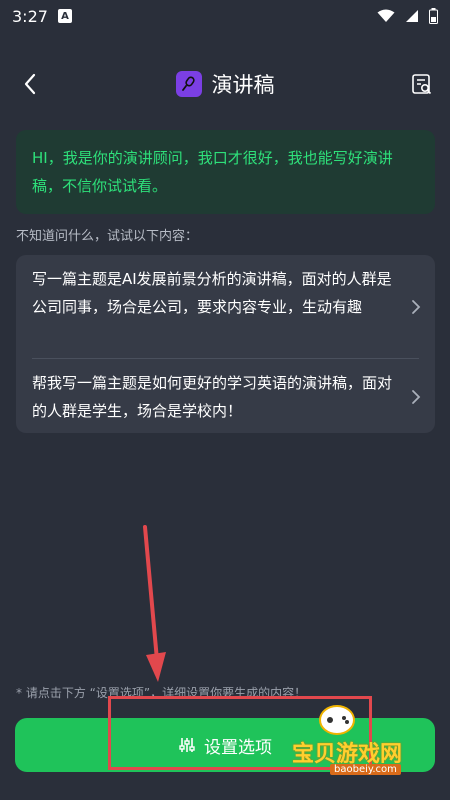  I want to click on page-title: 演讲稿, so click(243, 85).